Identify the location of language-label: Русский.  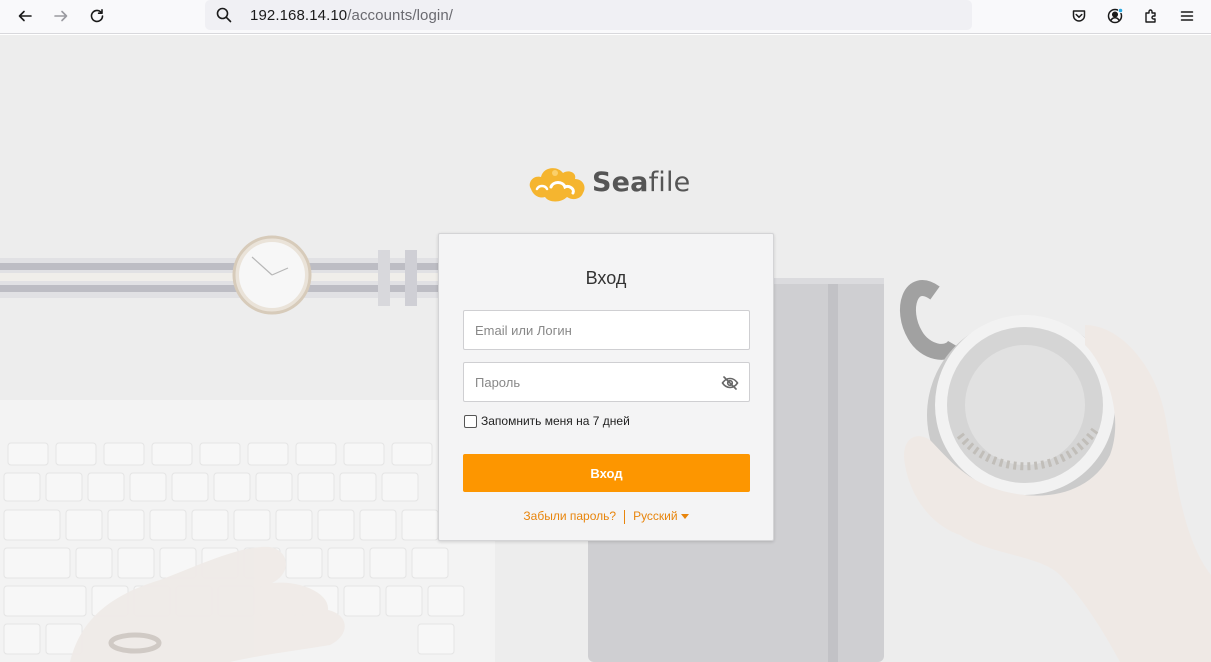
(655, 516).